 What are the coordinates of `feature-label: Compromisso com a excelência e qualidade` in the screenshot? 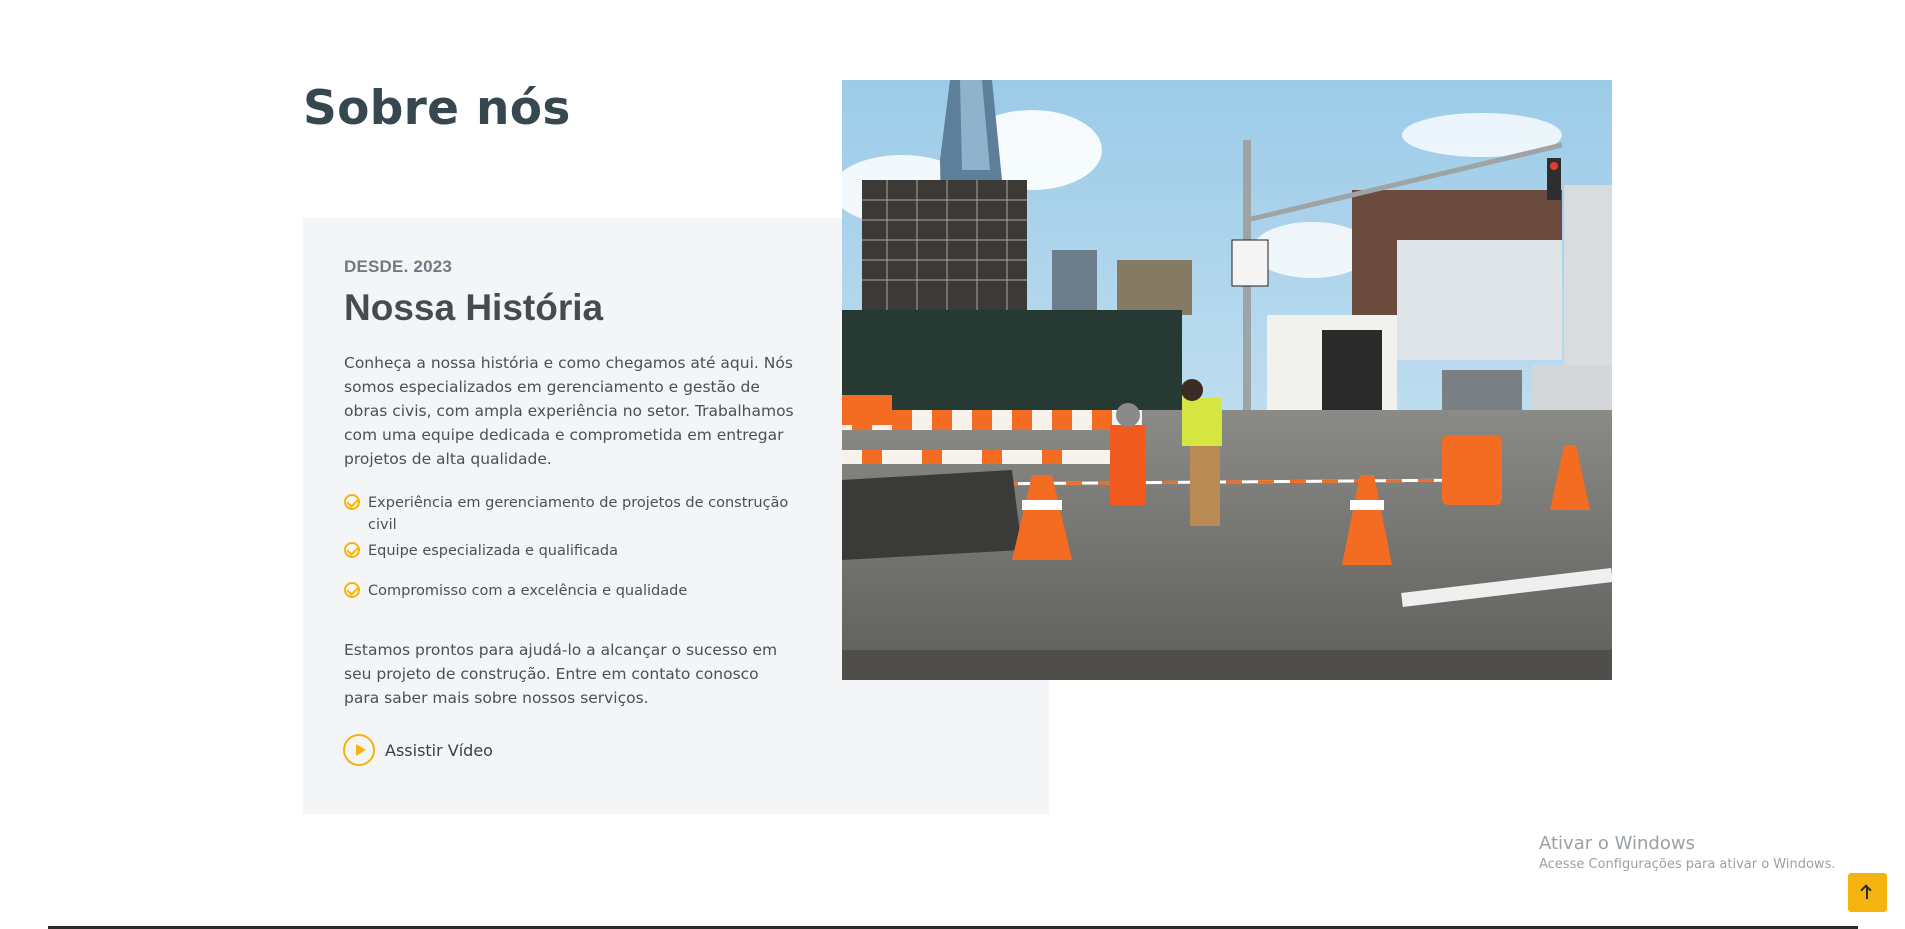 It's located at (528, 591).